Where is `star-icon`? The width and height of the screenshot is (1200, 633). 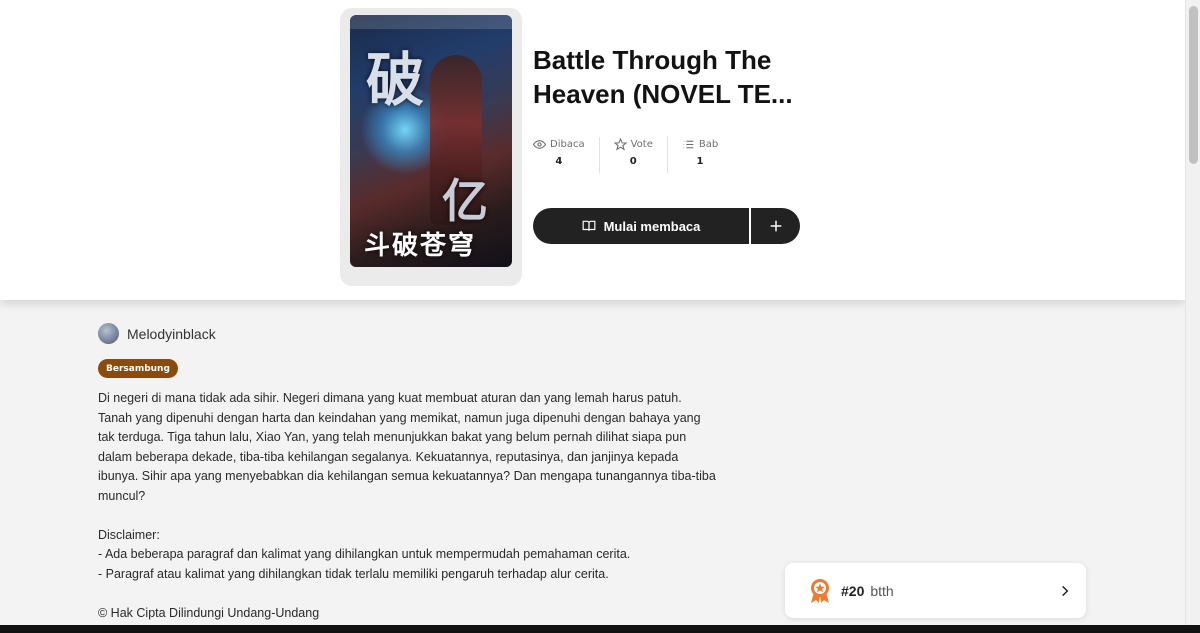
star-icon is located at coordinates (620, 144).